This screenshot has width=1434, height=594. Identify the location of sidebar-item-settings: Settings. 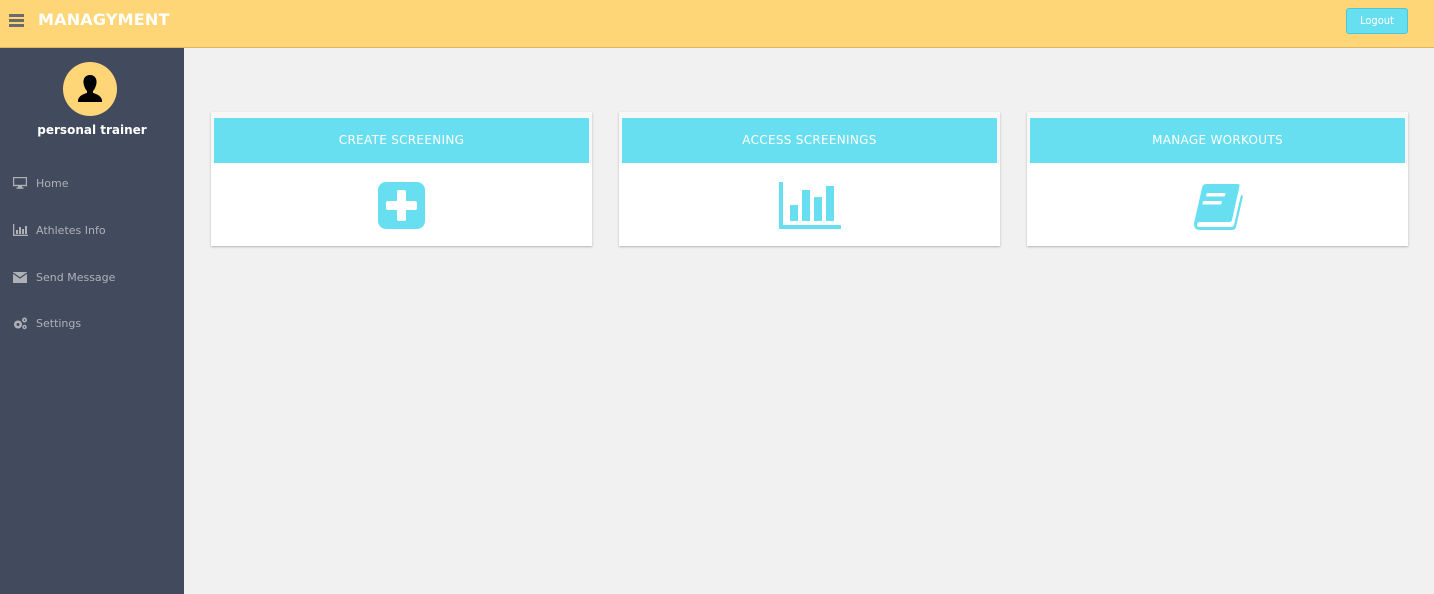
(92, 323).